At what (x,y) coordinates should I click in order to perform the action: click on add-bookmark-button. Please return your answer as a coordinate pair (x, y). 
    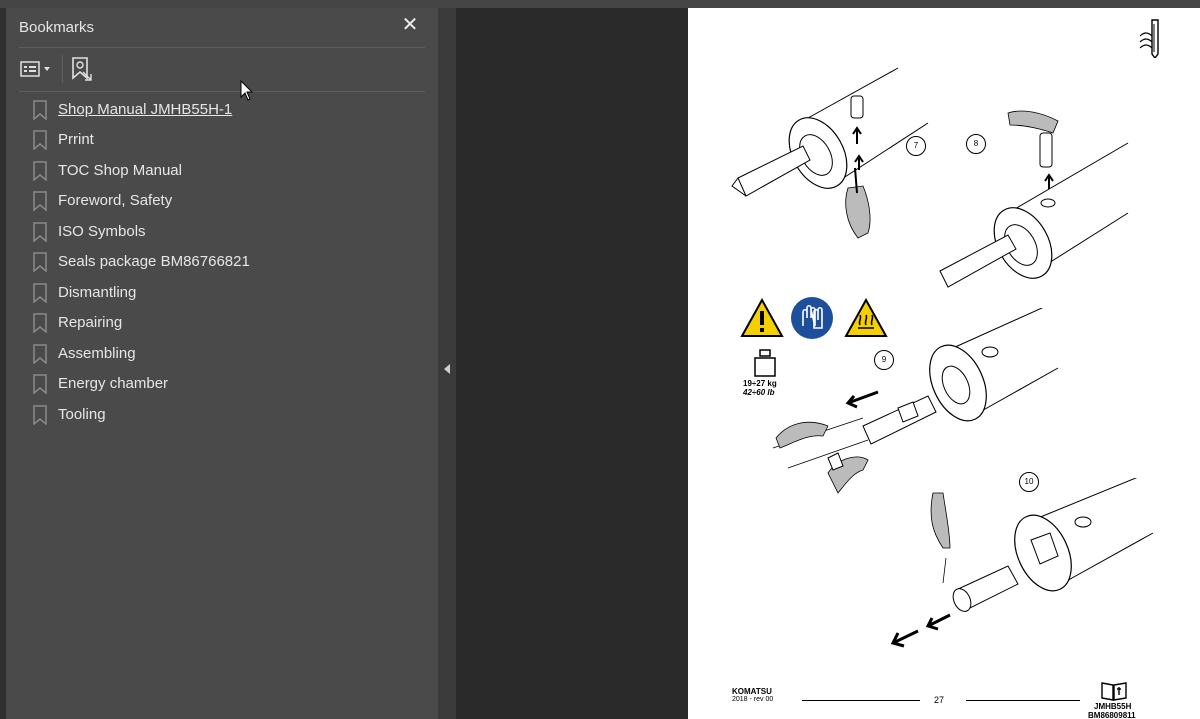
    Looking at the image, I should click on (82, 69).